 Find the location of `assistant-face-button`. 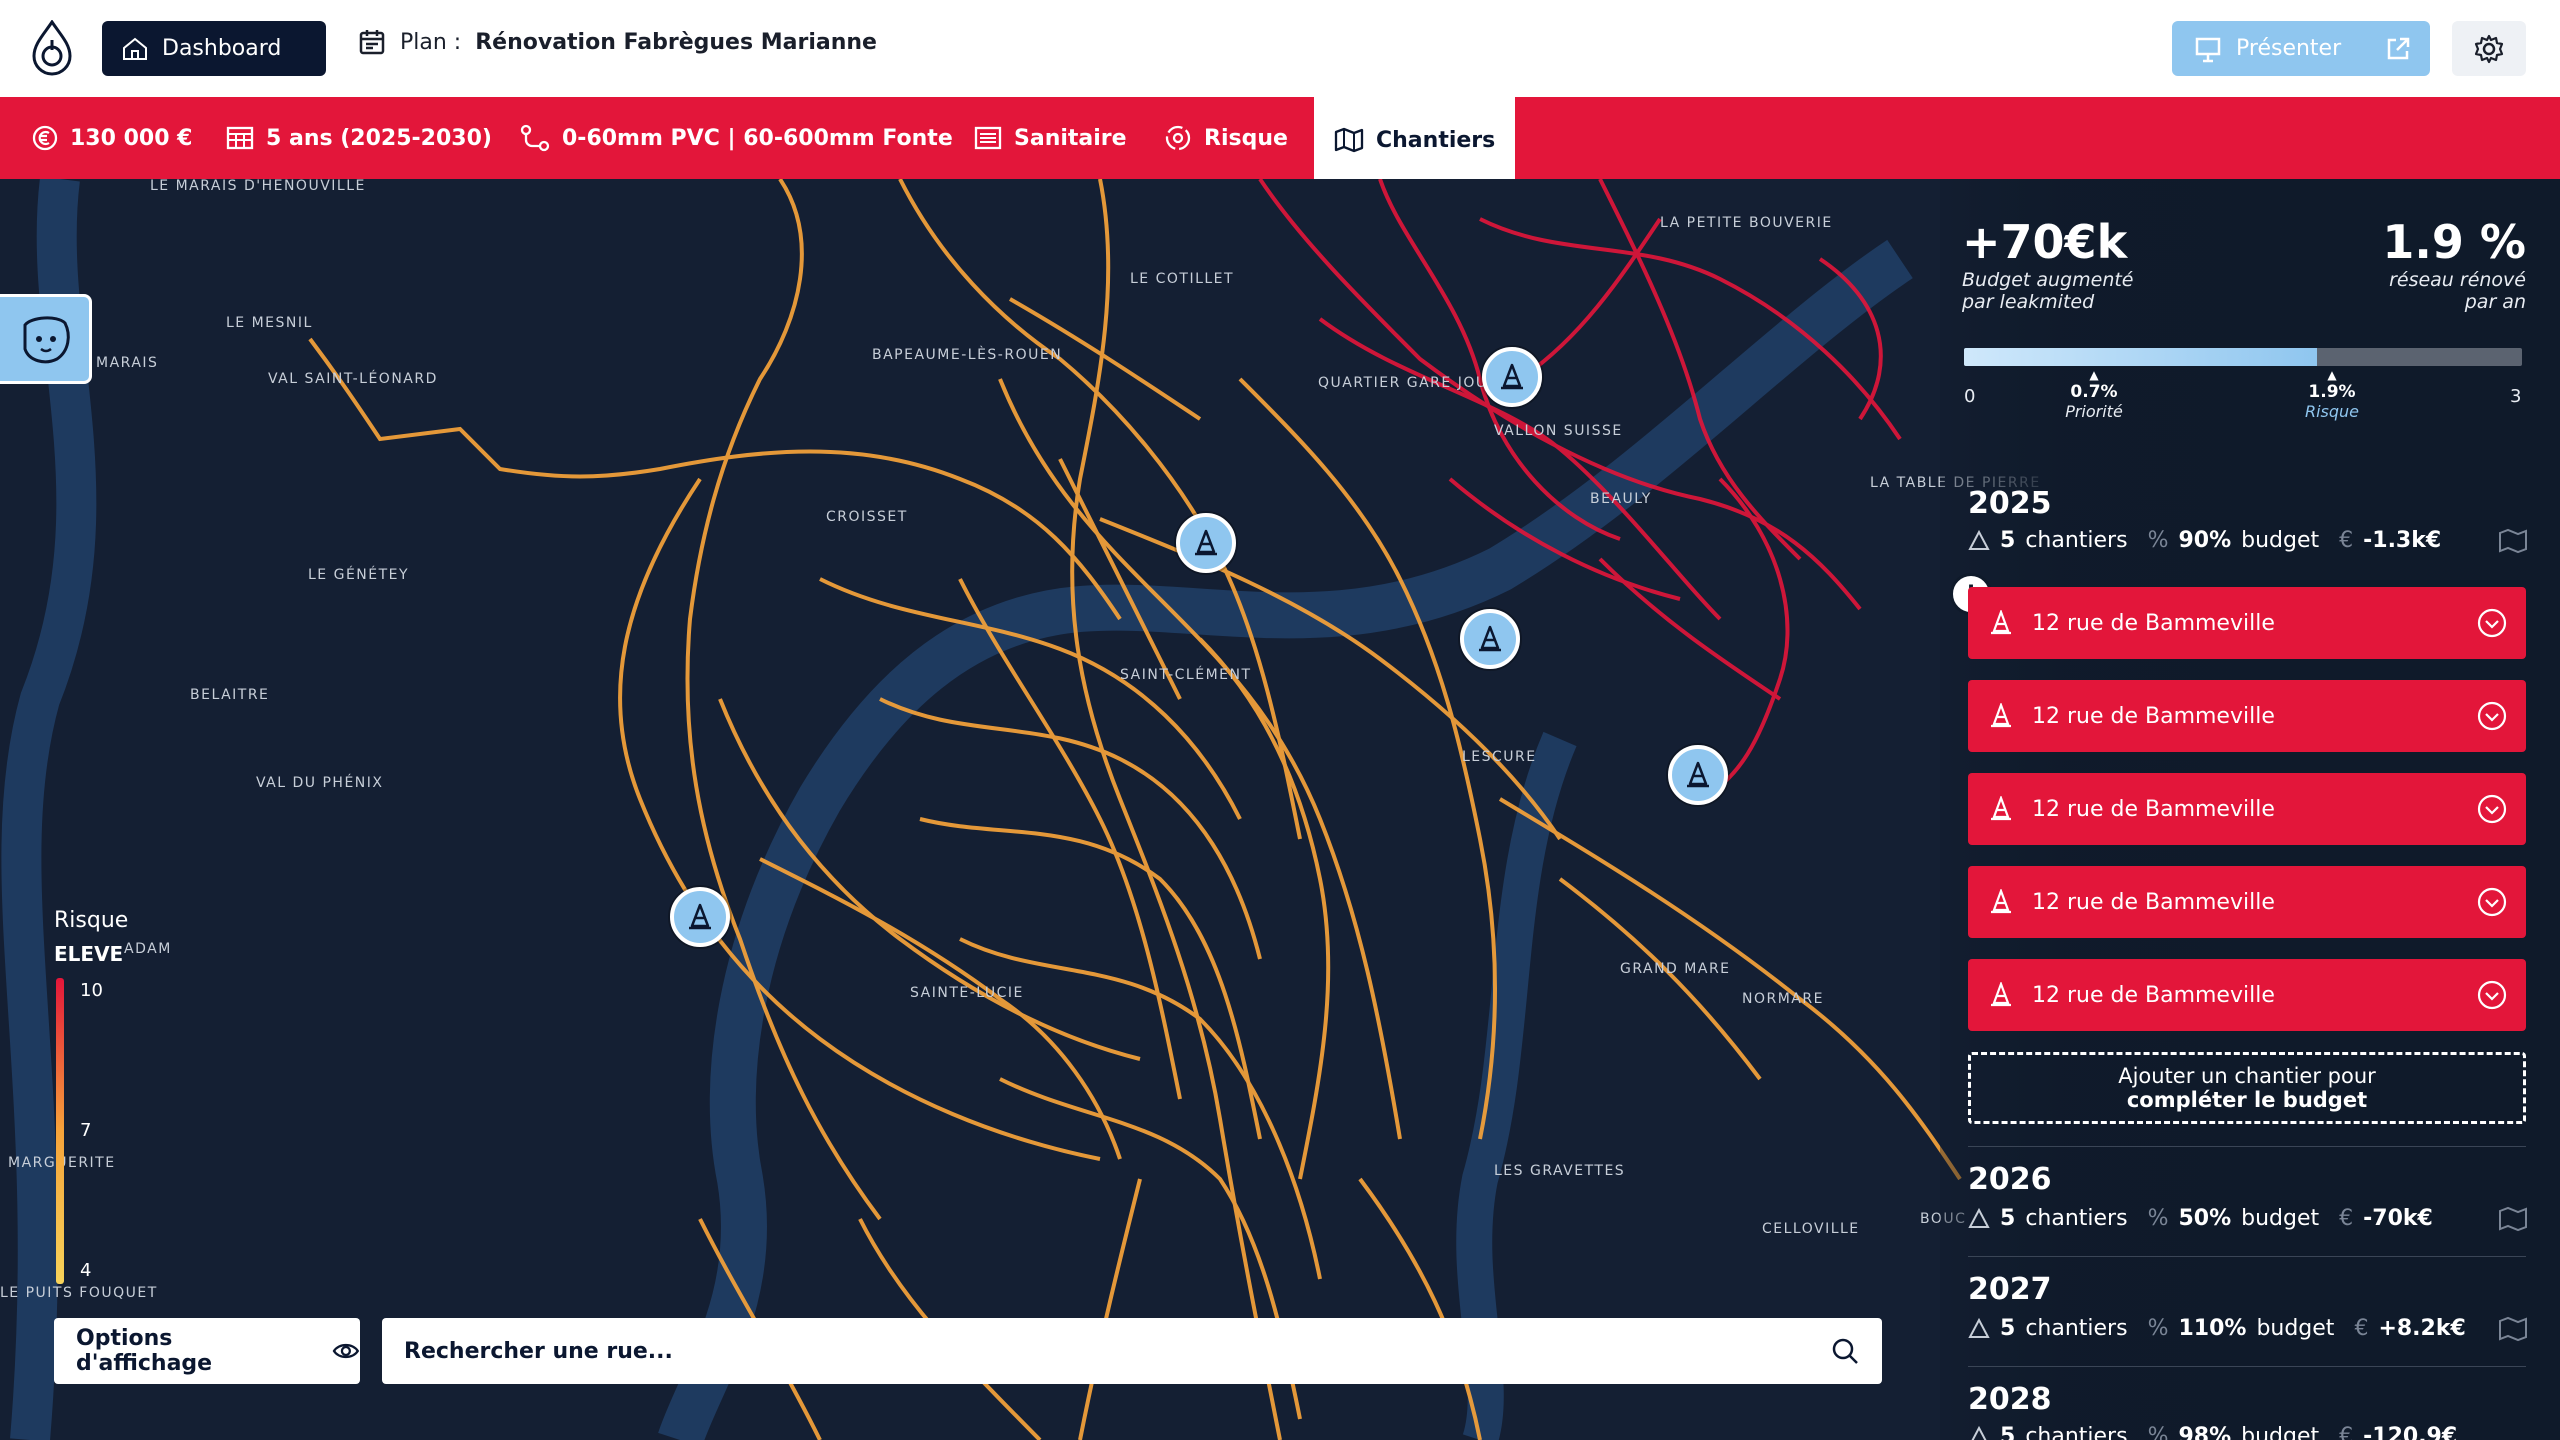

assistant-face-button is located at coordinates (46, 339).